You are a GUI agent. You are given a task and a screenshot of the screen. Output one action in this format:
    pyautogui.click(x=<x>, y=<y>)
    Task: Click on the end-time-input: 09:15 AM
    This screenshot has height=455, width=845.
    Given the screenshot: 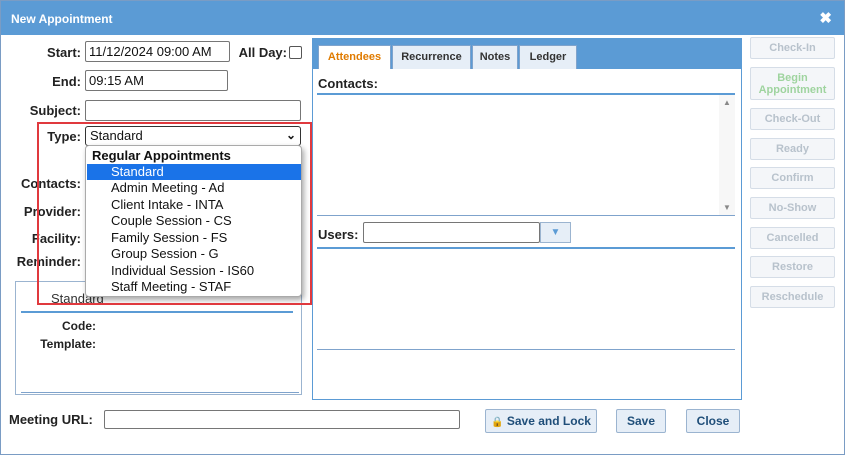 What is the action you would take?
    pyautogui.click(x=156, y=80)
    